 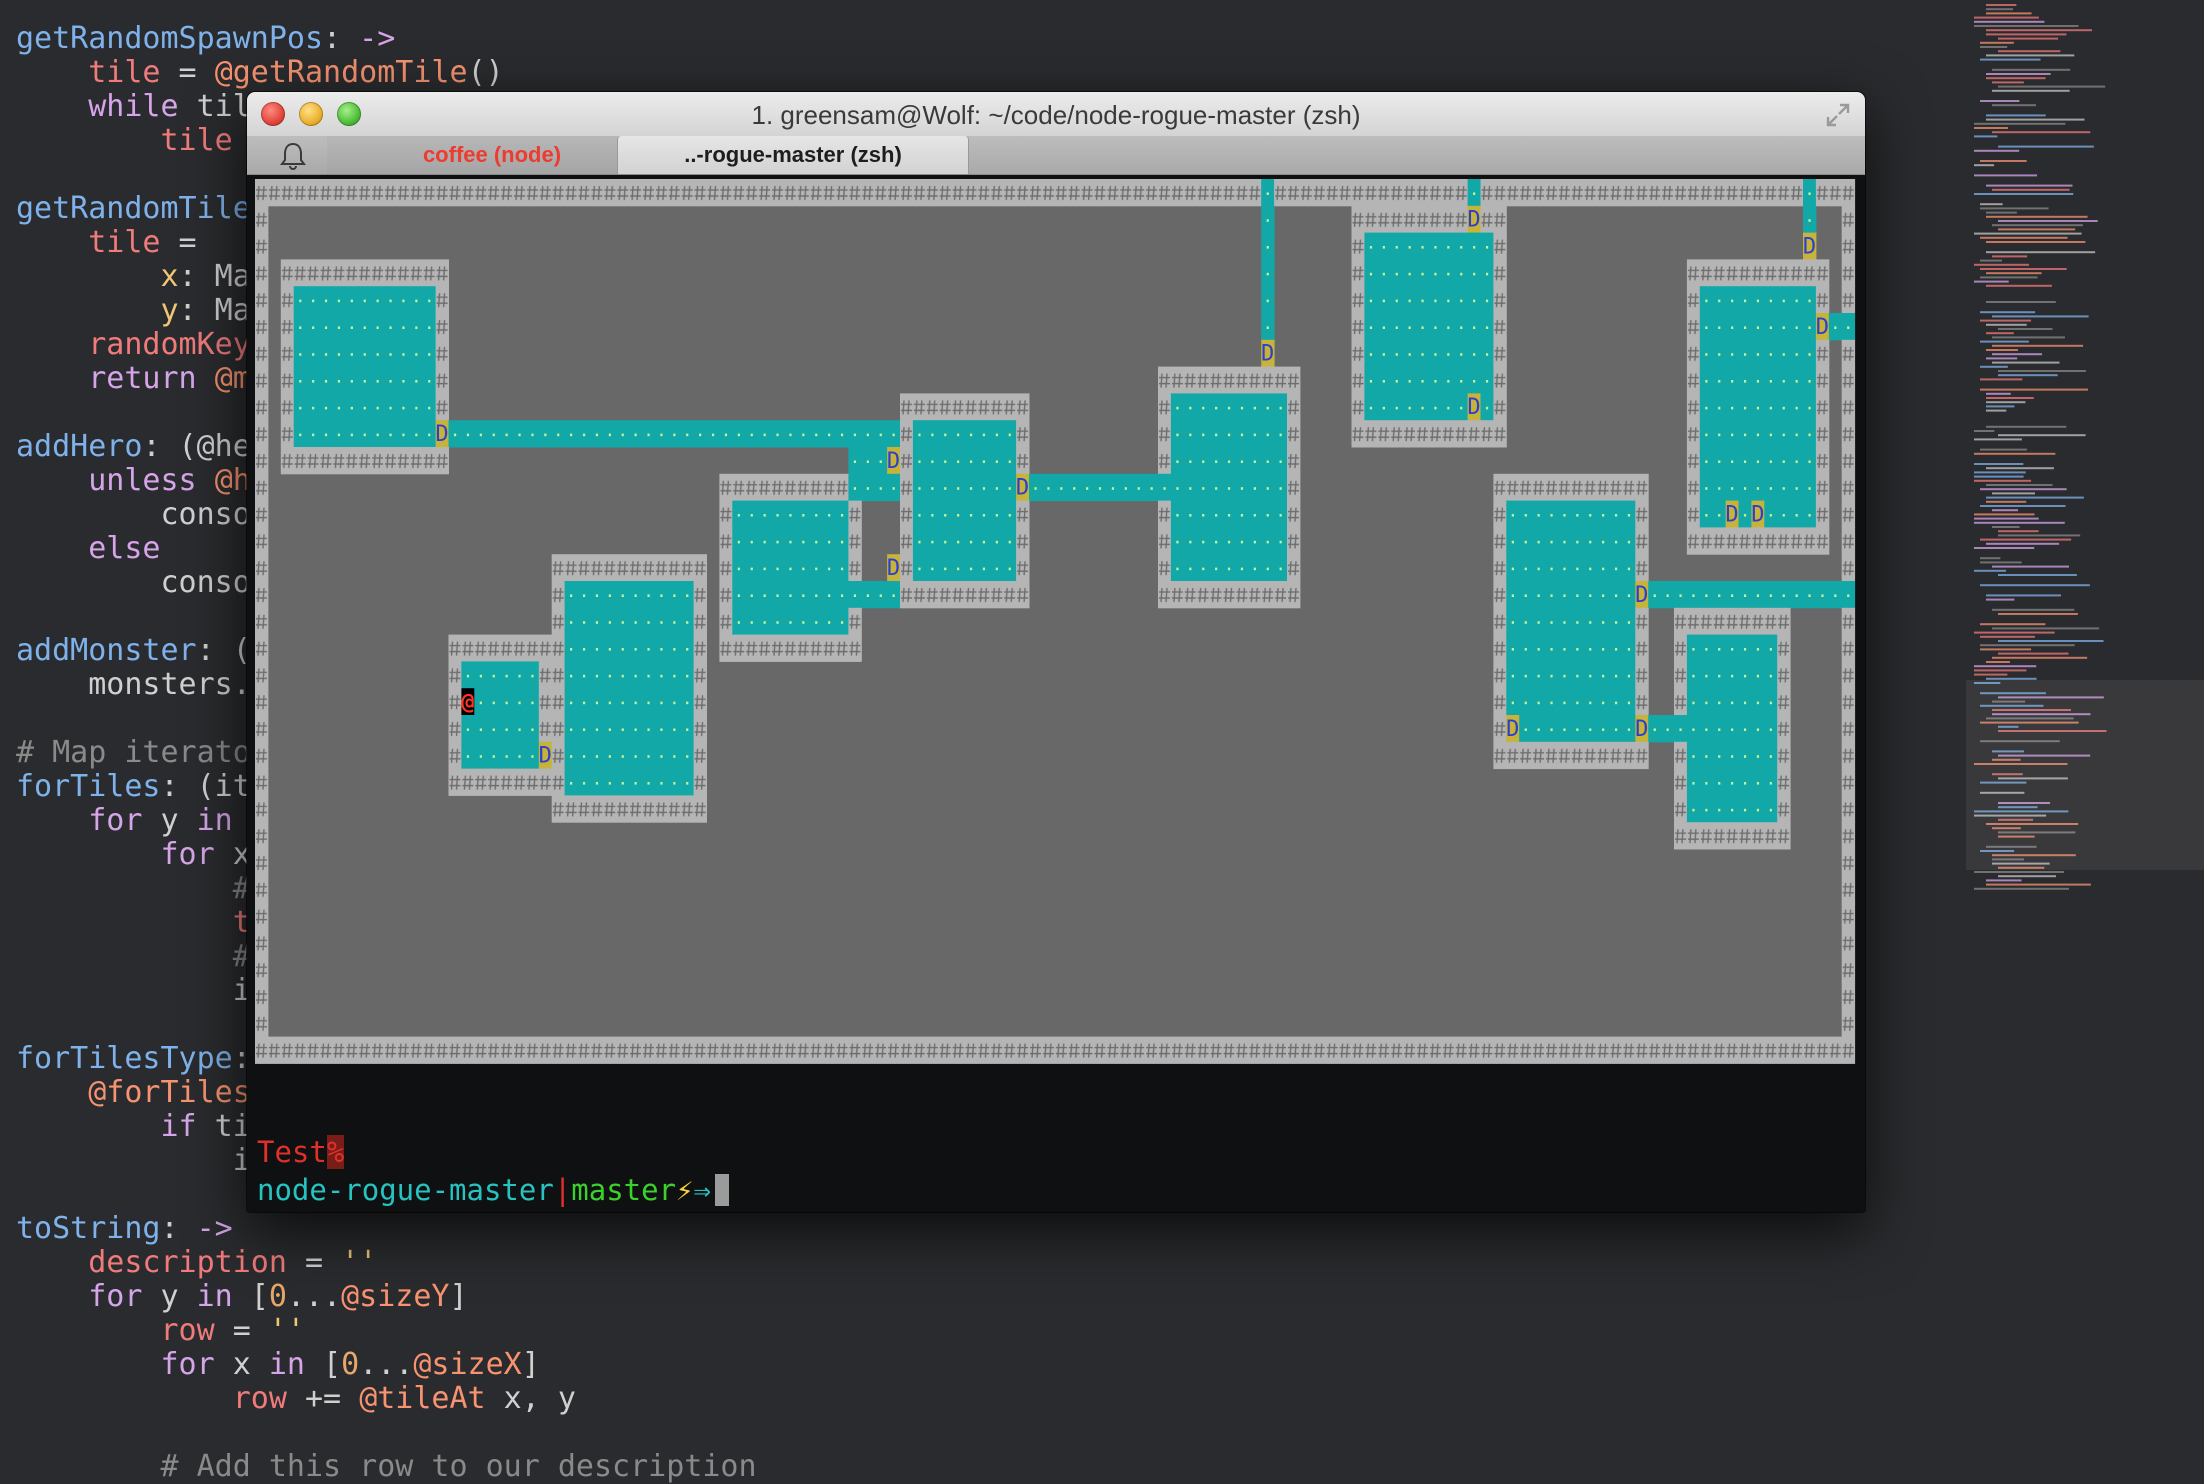 I want to click on minimap, so click(x=2085, y=733).